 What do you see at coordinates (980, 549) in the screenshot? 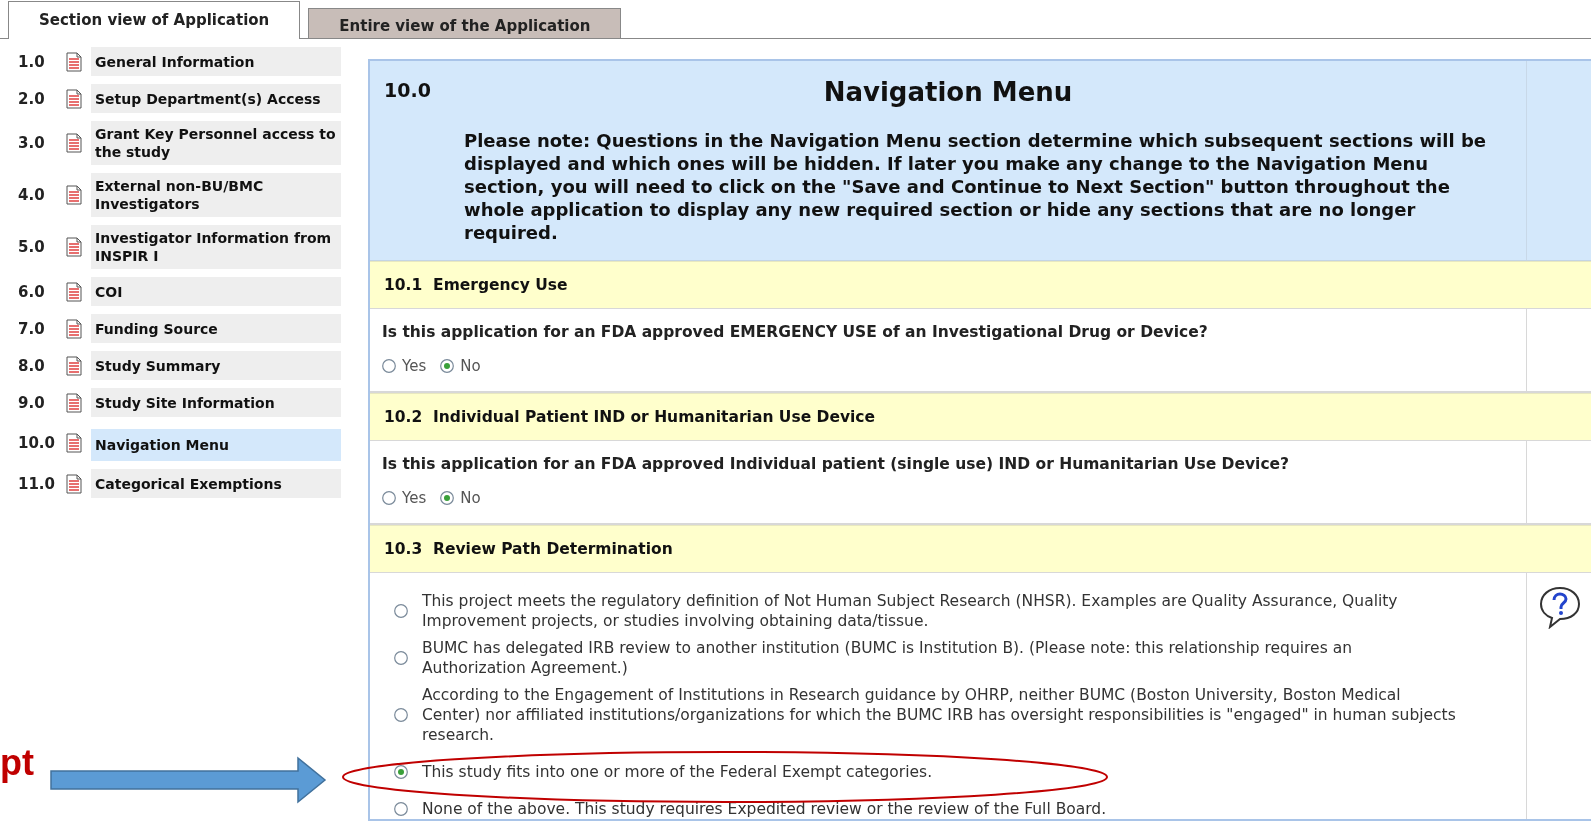
I see `question-heading: 10.3 Review Path Determination` at bounding box center [980, 549].